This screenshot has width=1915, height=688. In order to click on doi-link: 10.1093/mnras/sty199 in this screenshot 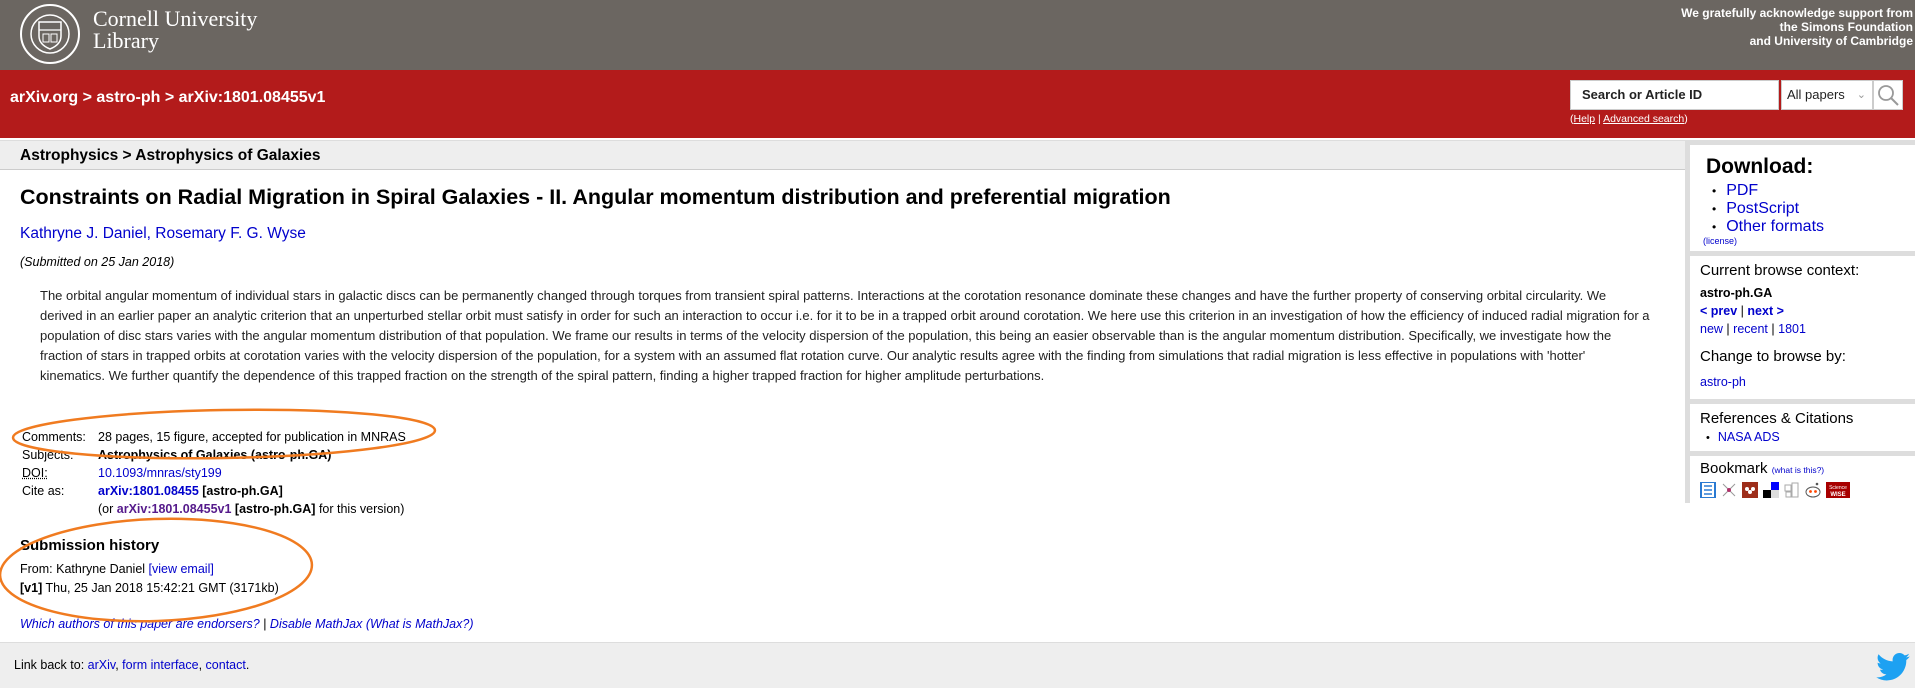, I will do `click(160, 473)`.